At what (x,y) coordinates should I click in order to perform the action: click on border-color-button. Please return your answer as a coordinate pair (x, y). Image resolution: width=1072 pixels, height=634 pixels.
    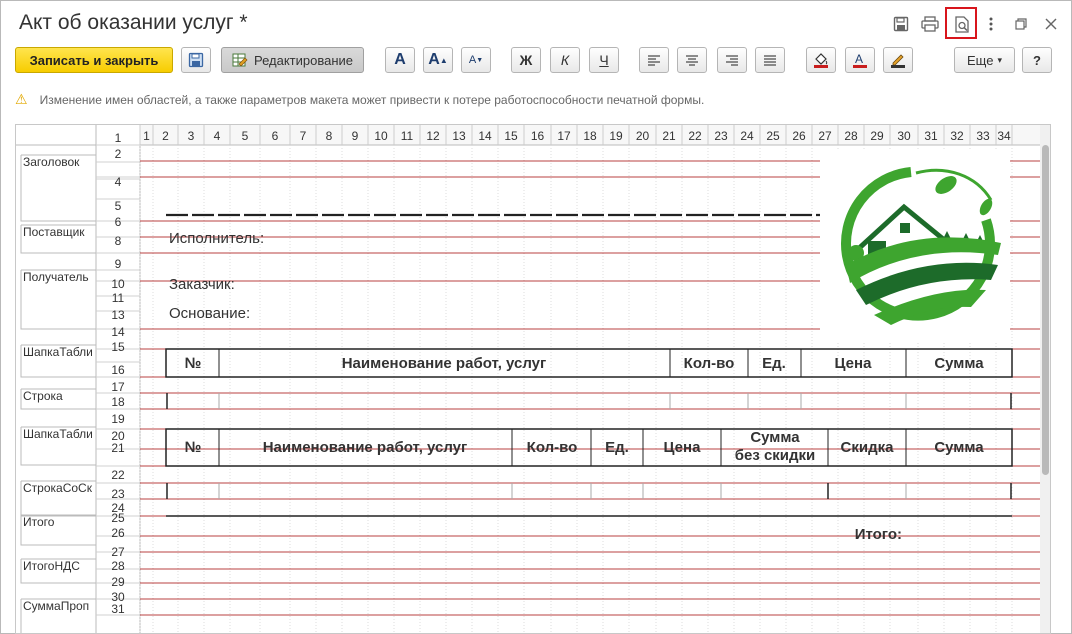
    Looking at the image, I should click on (898, 60).